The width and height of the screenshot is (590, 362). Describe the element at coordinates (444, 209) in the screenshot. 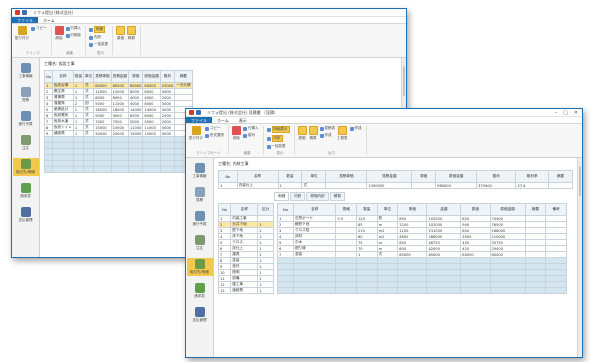

I see `column-header: 金額` at that location.